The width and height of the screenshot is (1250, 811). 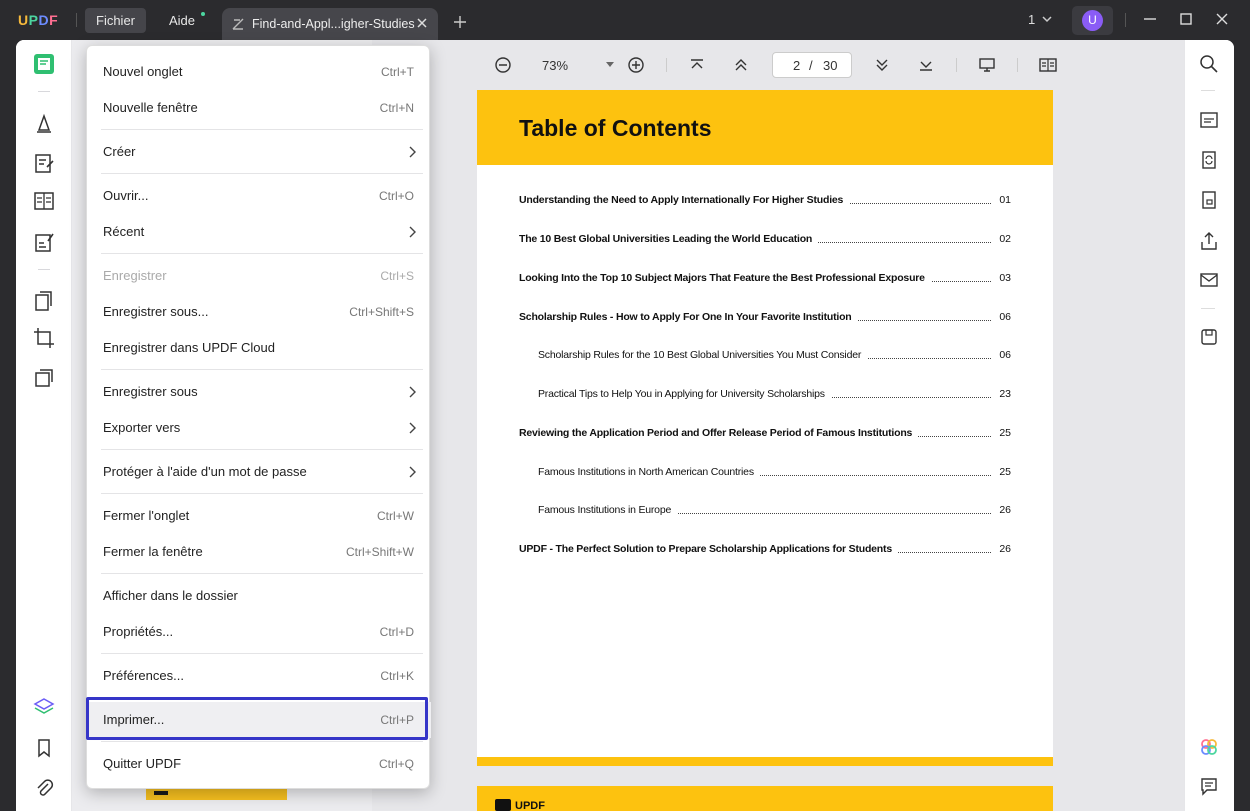 I want to click on ai-assistant-icon, so click(x=1209, y=747).